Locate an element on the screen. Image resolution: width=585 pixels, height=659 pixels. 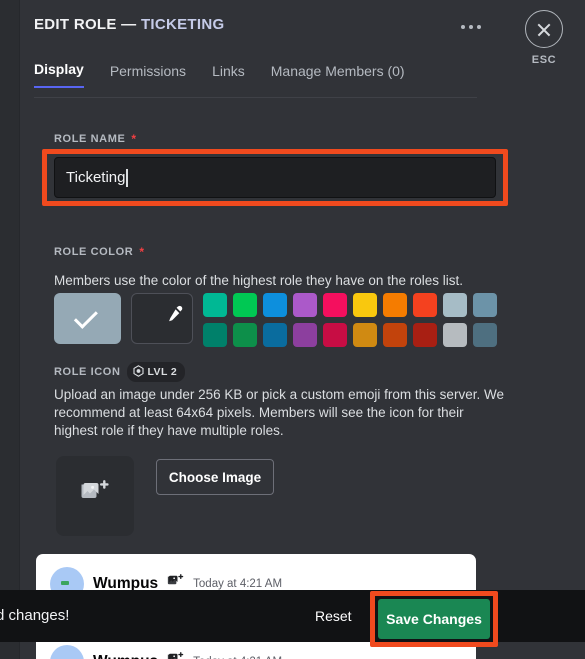
selected-color-swatch is located at coordinates (87, 318).